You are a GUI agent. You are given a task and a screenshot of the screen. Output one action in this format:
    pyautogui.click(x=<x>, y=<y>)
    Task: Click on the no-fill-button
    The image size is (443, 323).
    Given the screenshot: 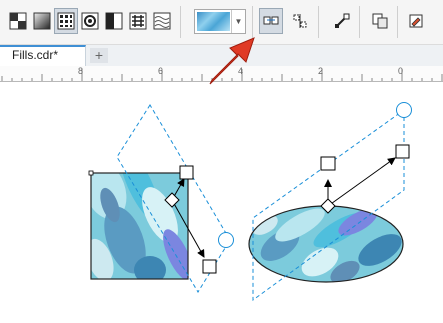 What is the action you would take?
    pyautogui.click(x=18, y=21)
    